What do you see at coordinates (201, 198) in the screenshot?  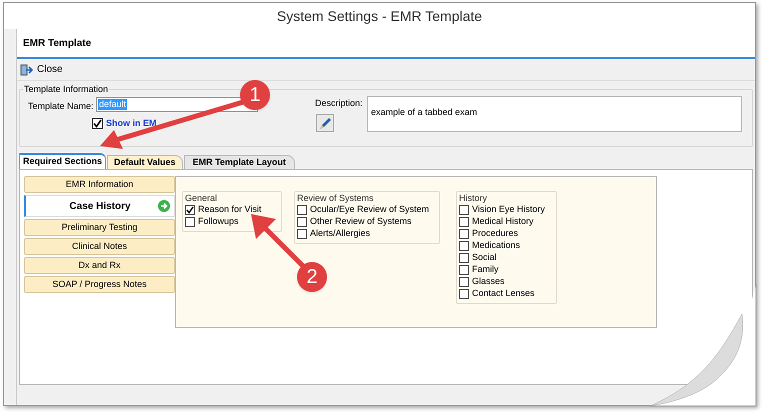 I see `group-title: General` at bounding box center [201, 198].